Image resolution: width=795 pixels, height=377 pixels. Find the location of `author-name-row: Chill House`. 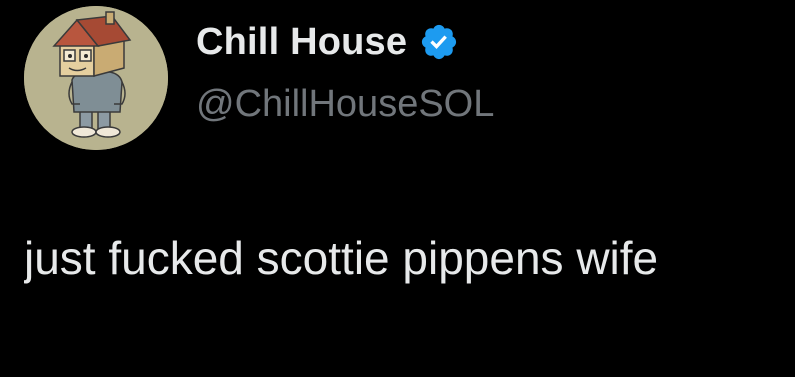

author-name-row: Chill House is located at coordinates (327, 42).